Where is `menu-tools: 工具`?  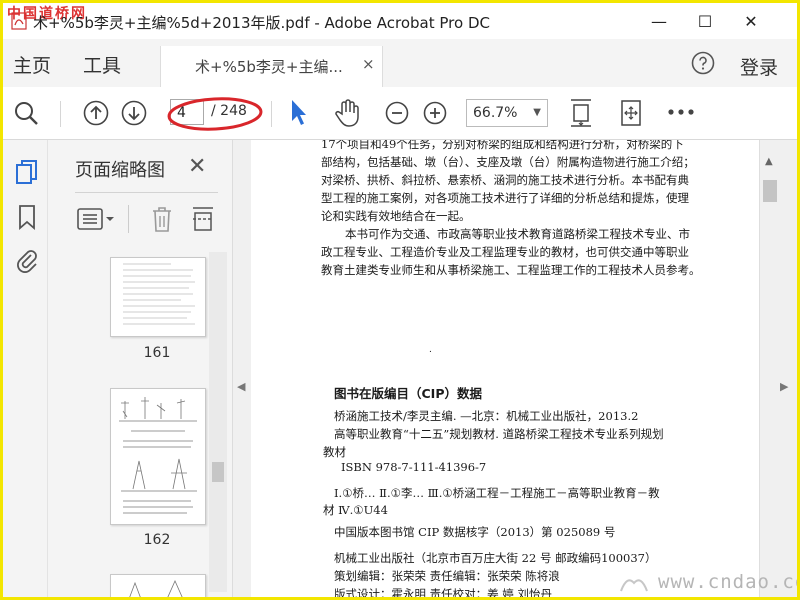 menu-tools: 工具 is located at coordinates (102, 64).